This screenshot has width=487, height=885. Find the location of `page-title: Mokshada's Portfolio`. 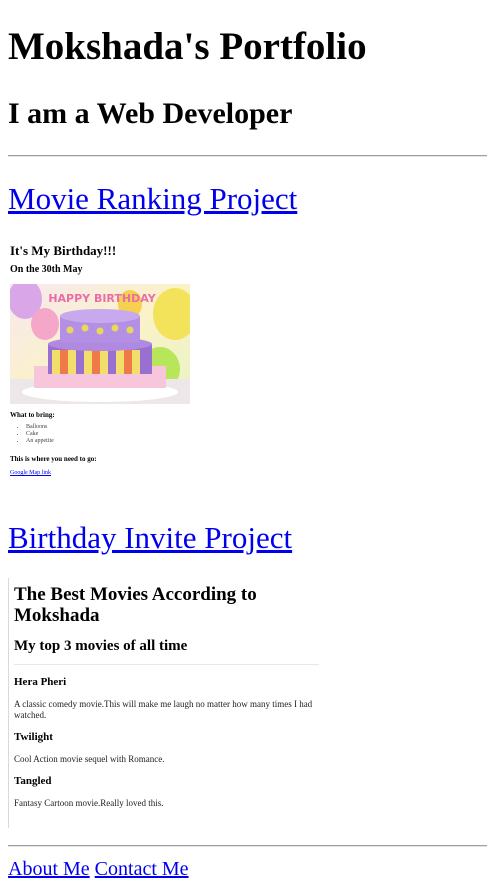

page-title: Mokshada's Portfolio is located at coordinates (187, 46).